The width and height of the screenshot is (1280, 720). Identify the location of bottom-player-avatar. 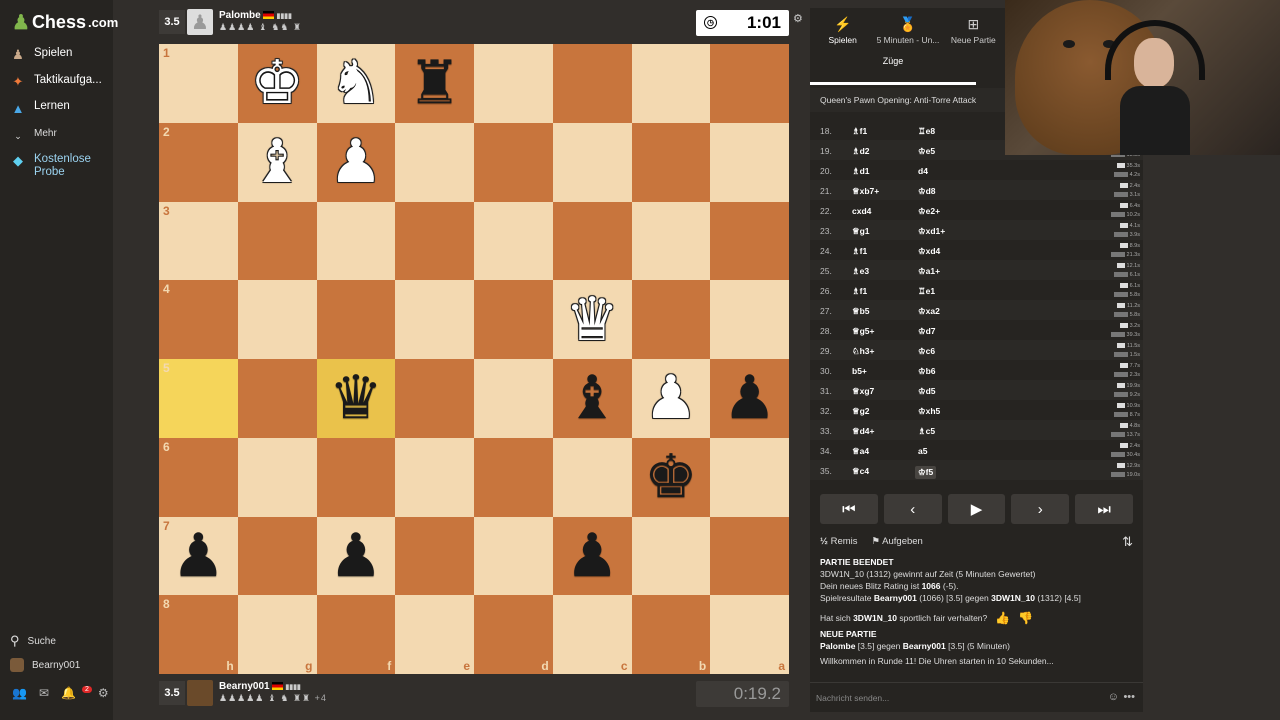
(200, 693).